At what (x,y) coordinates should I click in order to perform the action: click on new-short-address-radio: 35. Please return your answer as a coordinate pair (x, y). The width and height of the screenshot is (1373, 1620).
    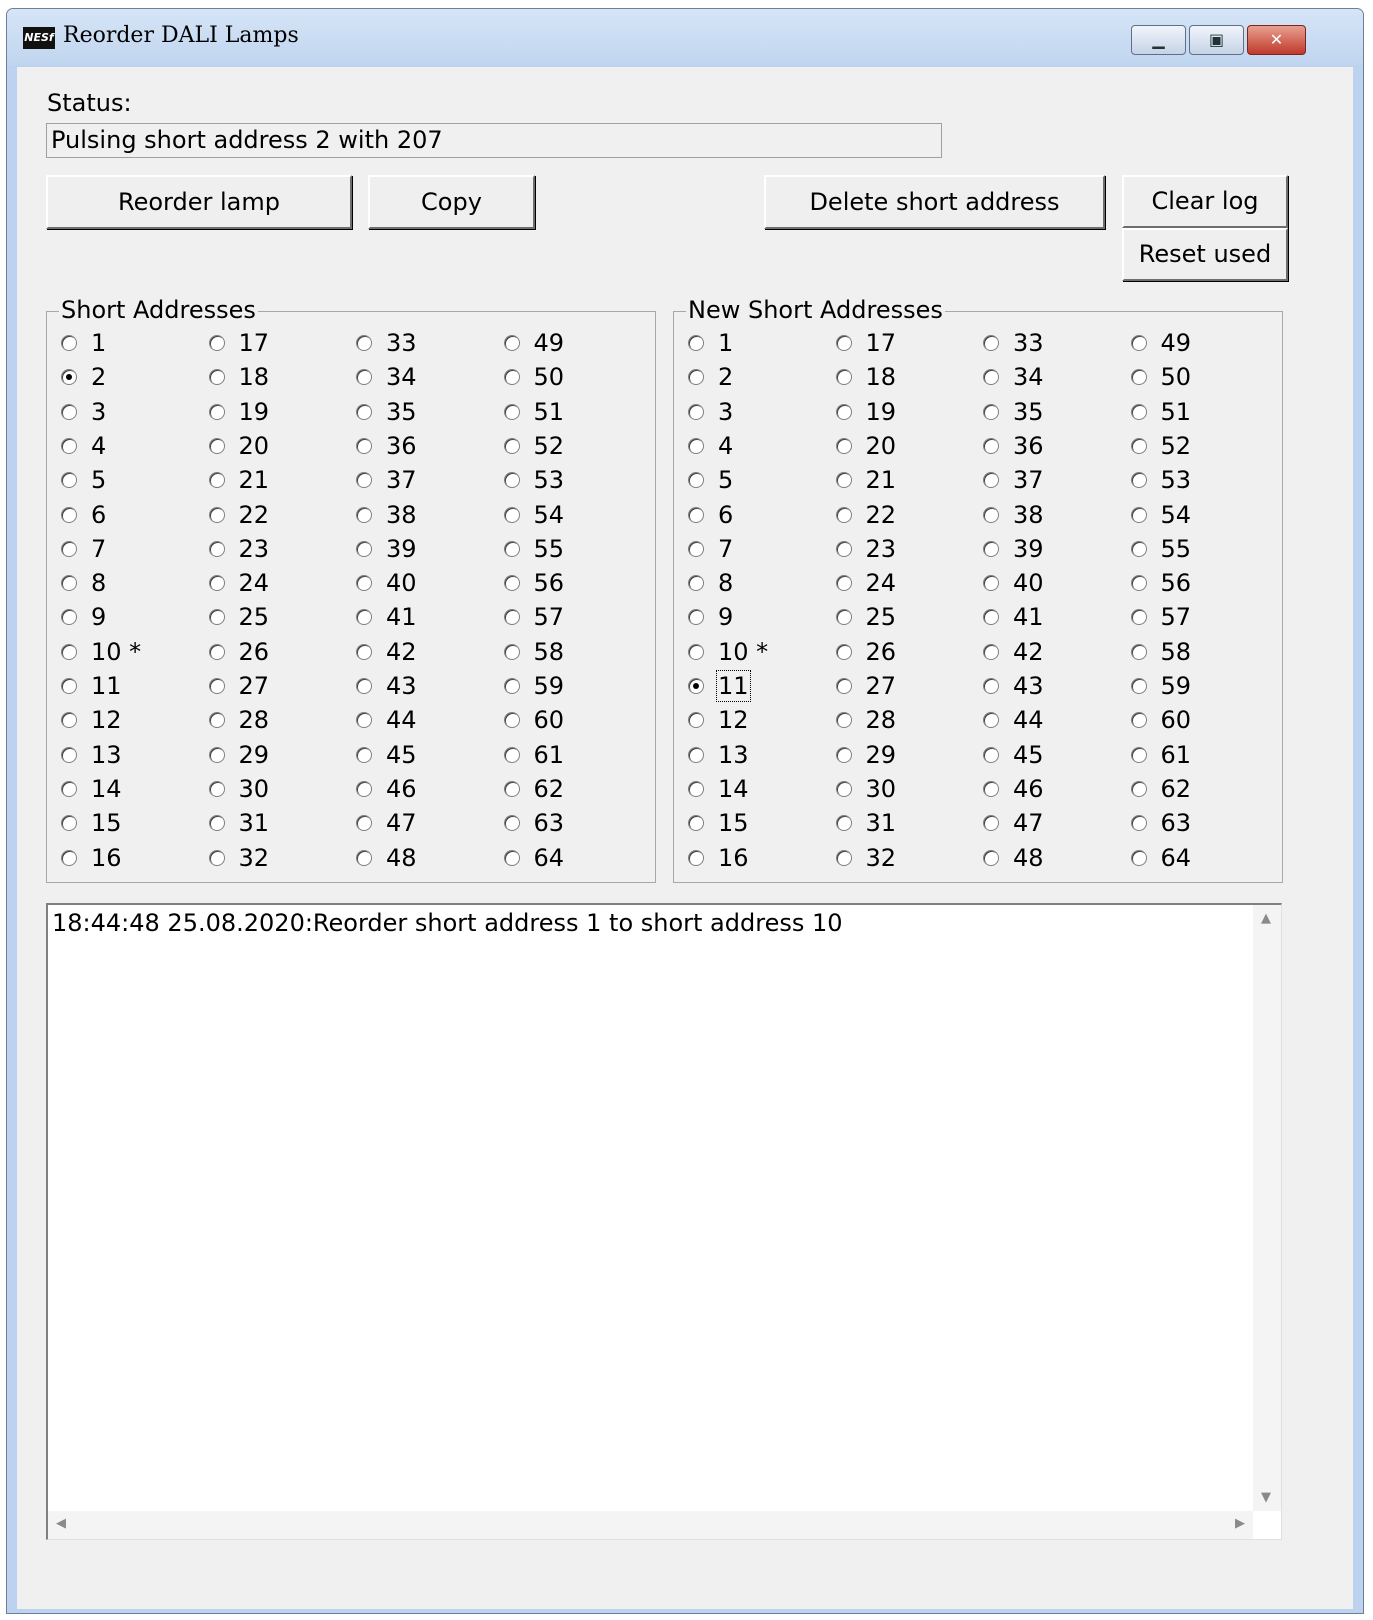
    Looking at the image, I should click on (1013, 412).